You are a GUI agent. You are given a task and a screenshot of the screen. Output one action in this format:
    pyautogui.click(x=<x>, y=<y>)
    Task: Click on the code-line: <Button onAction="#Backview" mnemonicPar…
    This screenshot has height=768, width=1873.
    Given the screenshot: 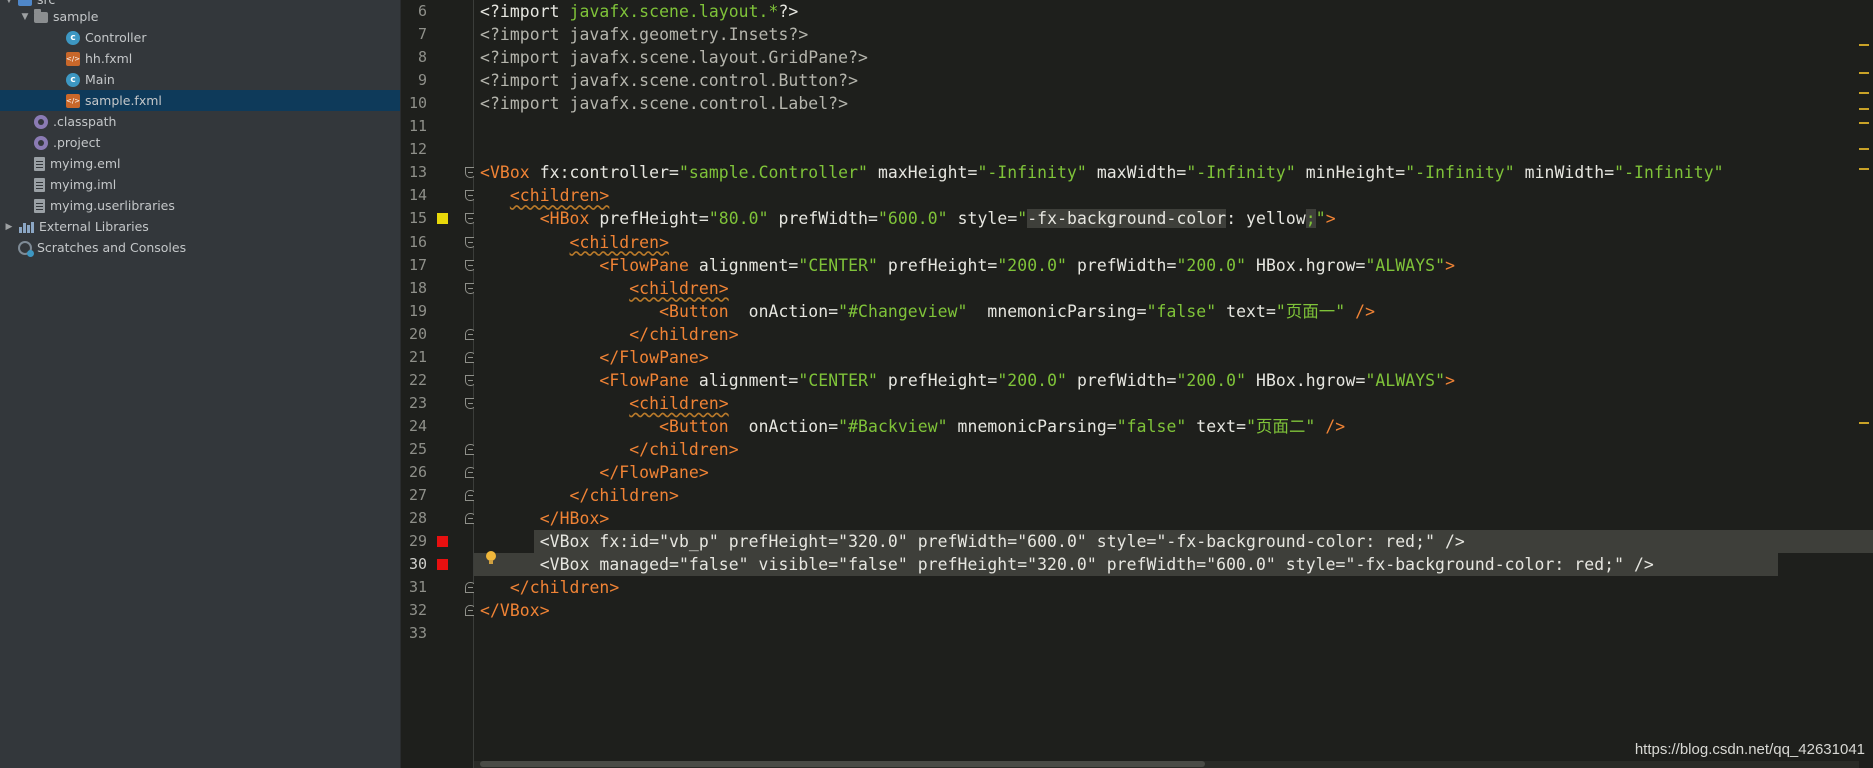 What is the action you would take?
    pyautogui.click(x=912, y=426)
    